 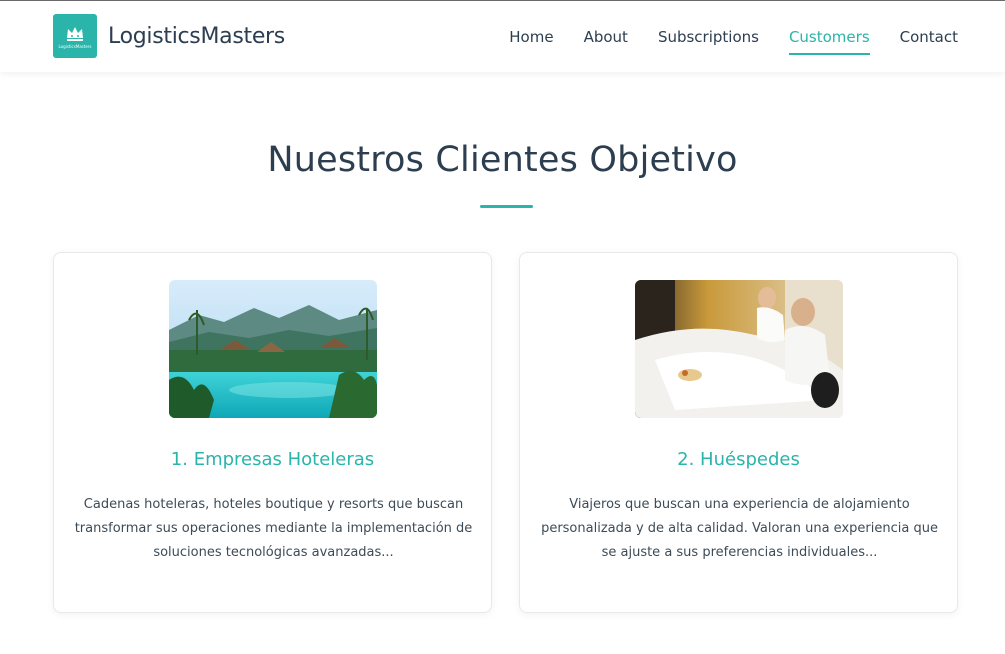 I want to click on resort-pool-image, so click(x=273, y=349).